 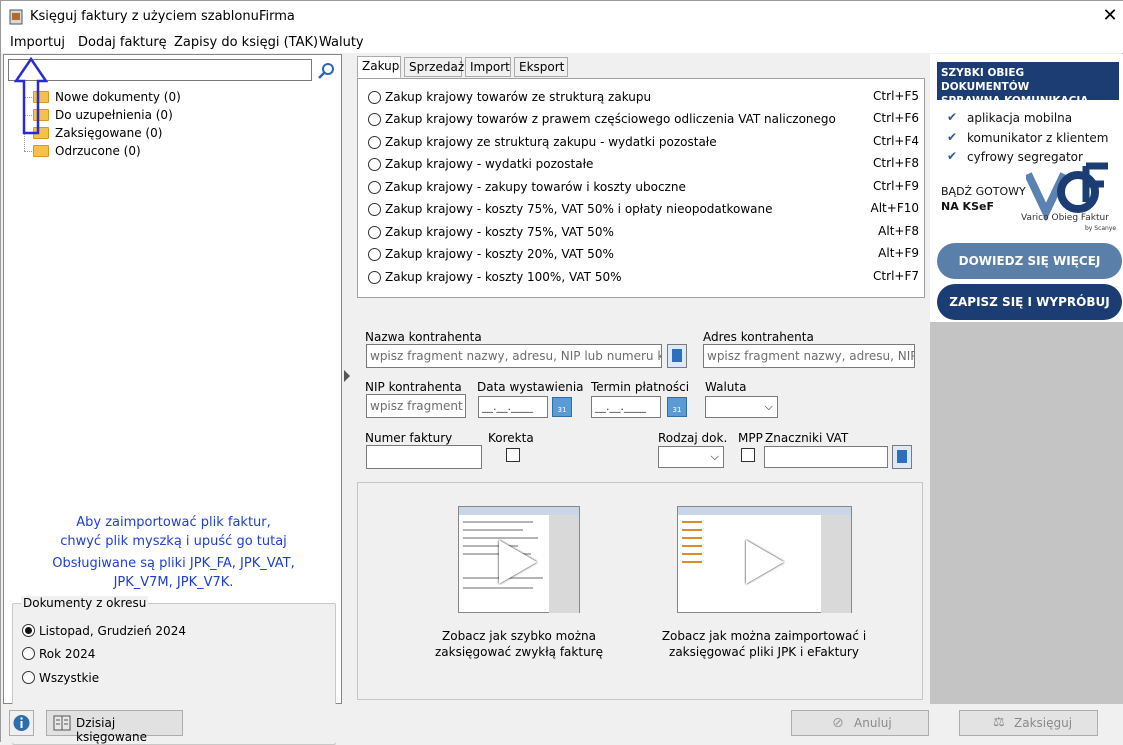 I want to click on period-radio-current, so click(x=28, y=630).